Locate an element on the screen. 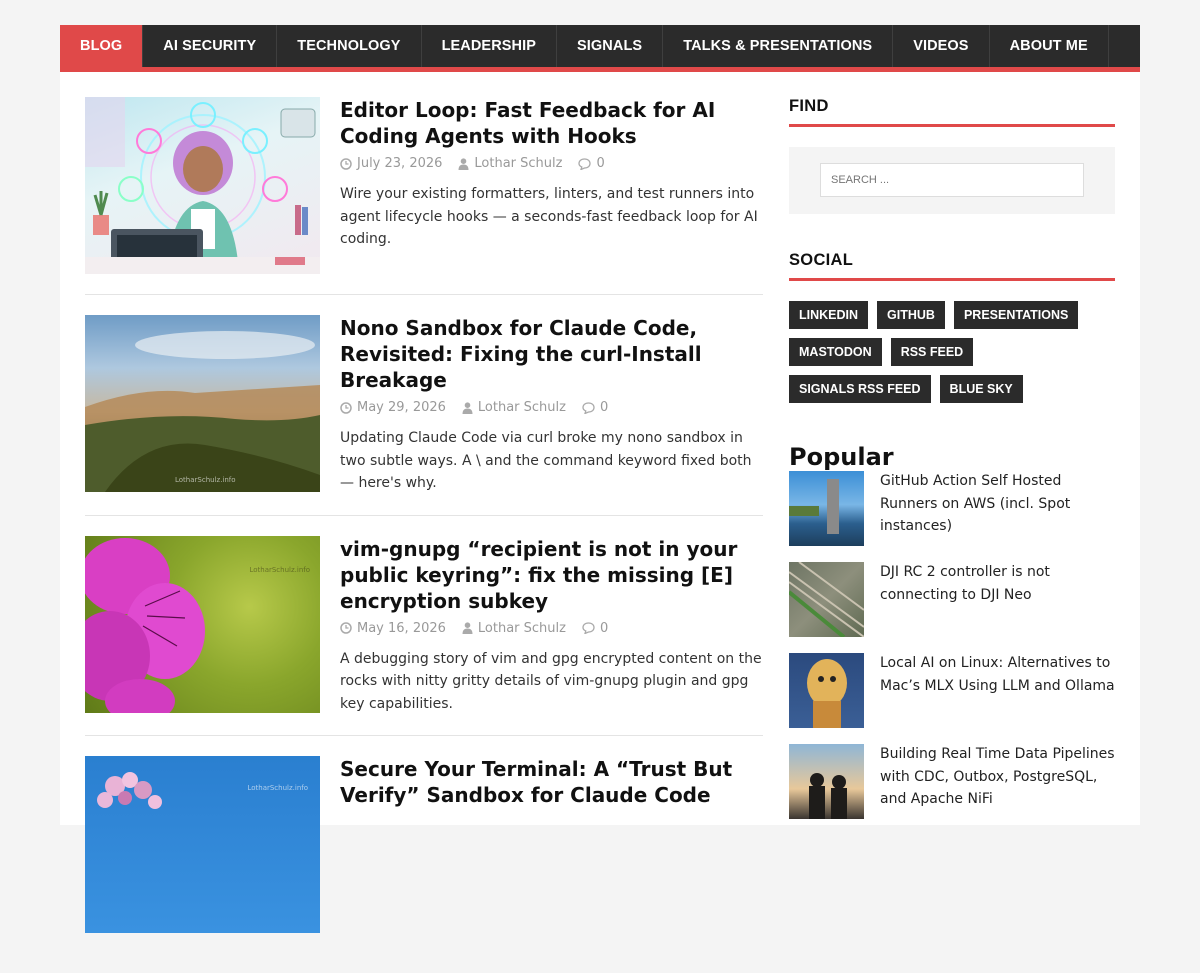  post-date: May 16, 2026 is located at coordinates (393, 628).